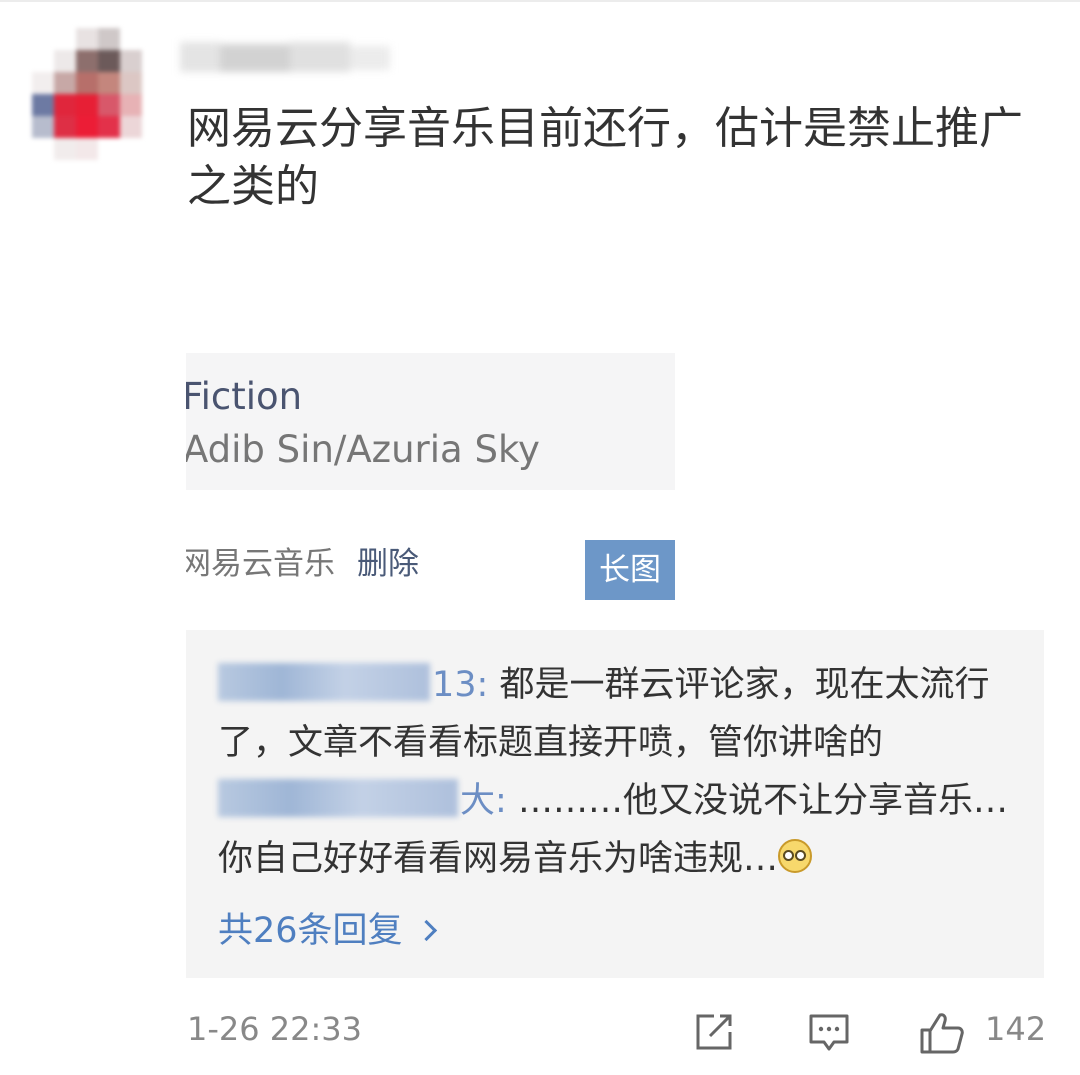 The image size is (1080, 1075). What do you see at coordinates (285, 58) in the screenshot?
I see `username` at bounding box center [285, 58].